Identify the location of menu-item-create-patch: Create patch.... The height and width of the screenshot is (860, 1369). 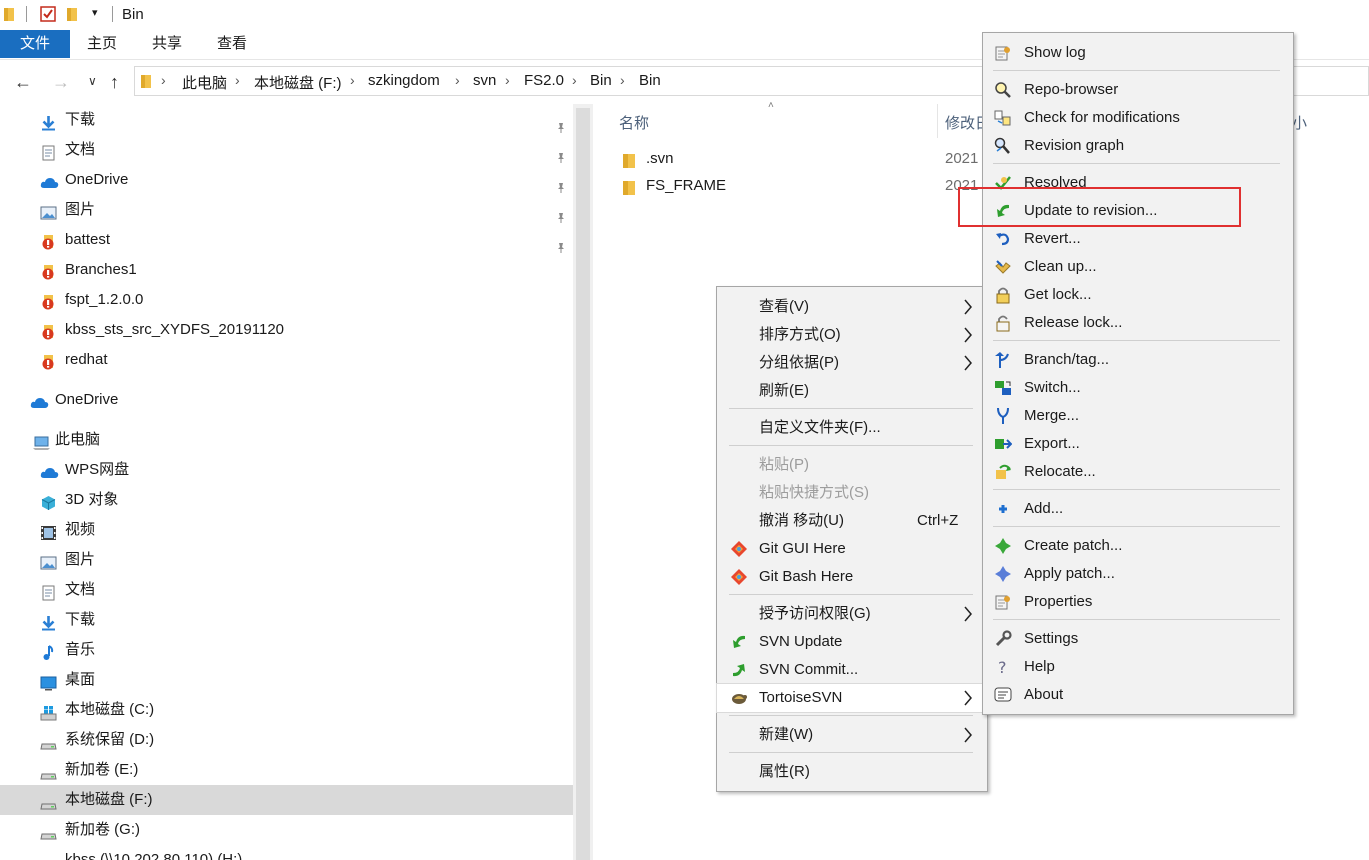
(1137, 546).